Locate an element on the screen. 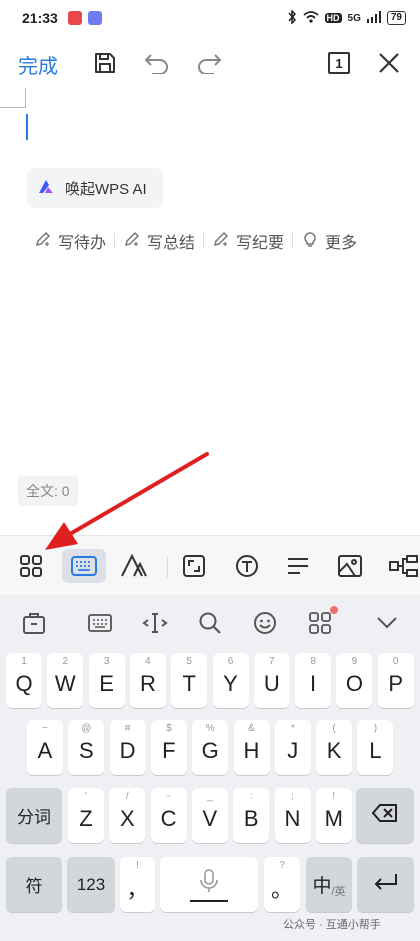 This screenshot has width=420, height=941. key-label: C is located at coordinates (168, 818).